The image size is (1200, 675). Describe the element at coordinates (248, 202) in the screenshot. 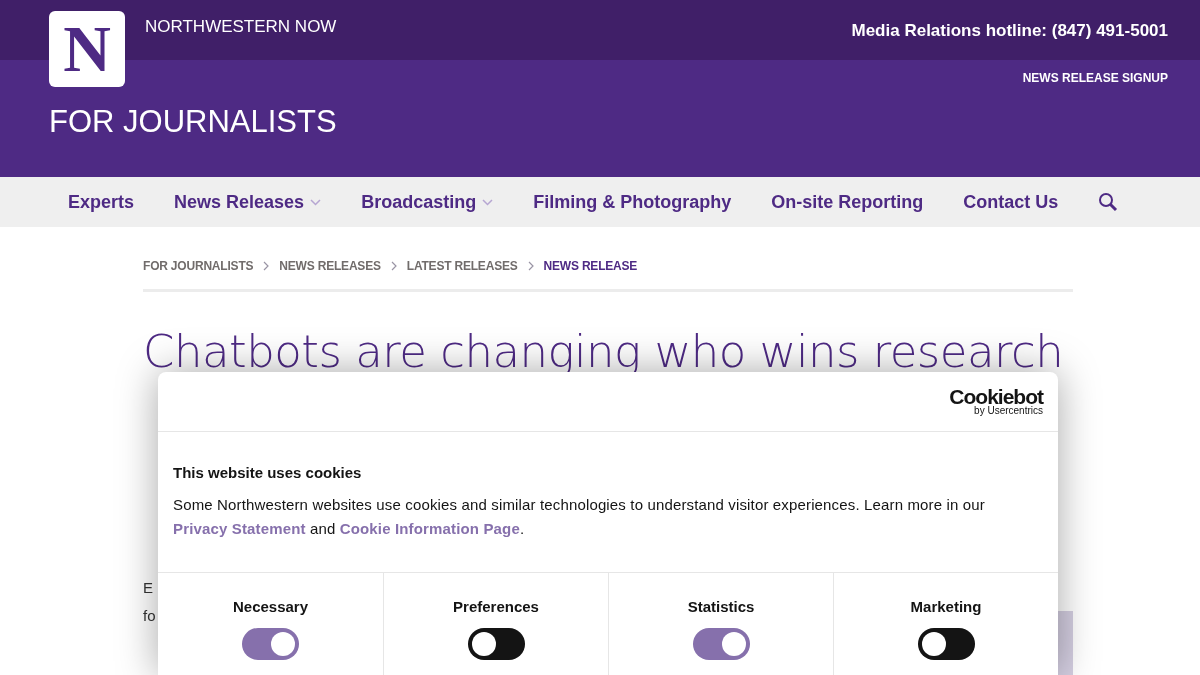

I see `nav-link: News Releases` at that location.